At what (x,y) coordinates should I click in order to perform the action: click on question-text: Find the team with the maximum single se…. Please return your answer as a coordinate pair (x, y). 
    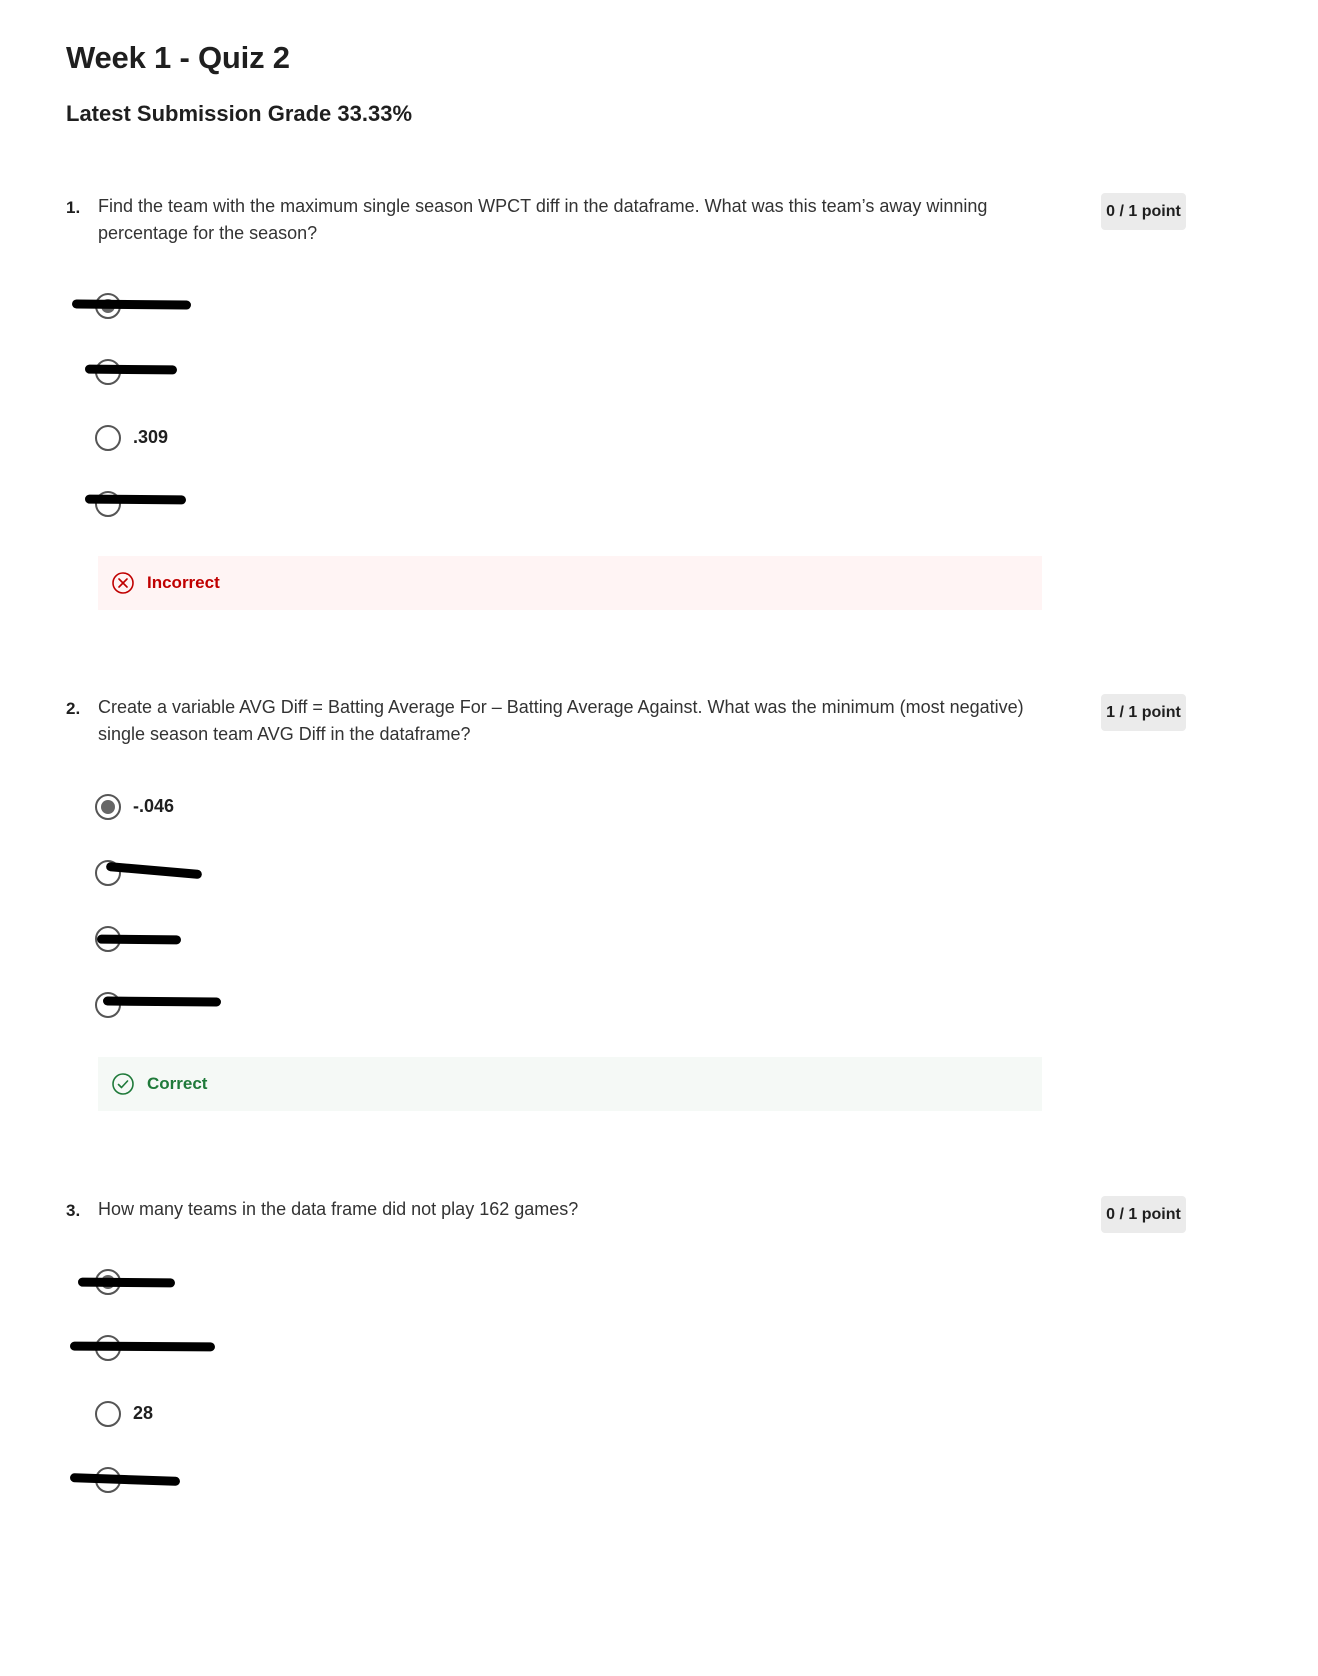
    Looking at the image, I should click on (543, 219).